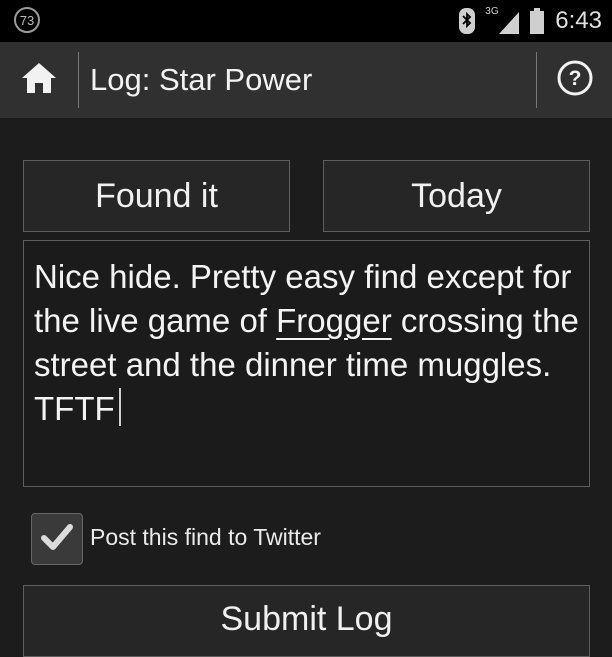 This screenshot has height=657, width=612. I want to click on text-cursor, so click(119, 407).